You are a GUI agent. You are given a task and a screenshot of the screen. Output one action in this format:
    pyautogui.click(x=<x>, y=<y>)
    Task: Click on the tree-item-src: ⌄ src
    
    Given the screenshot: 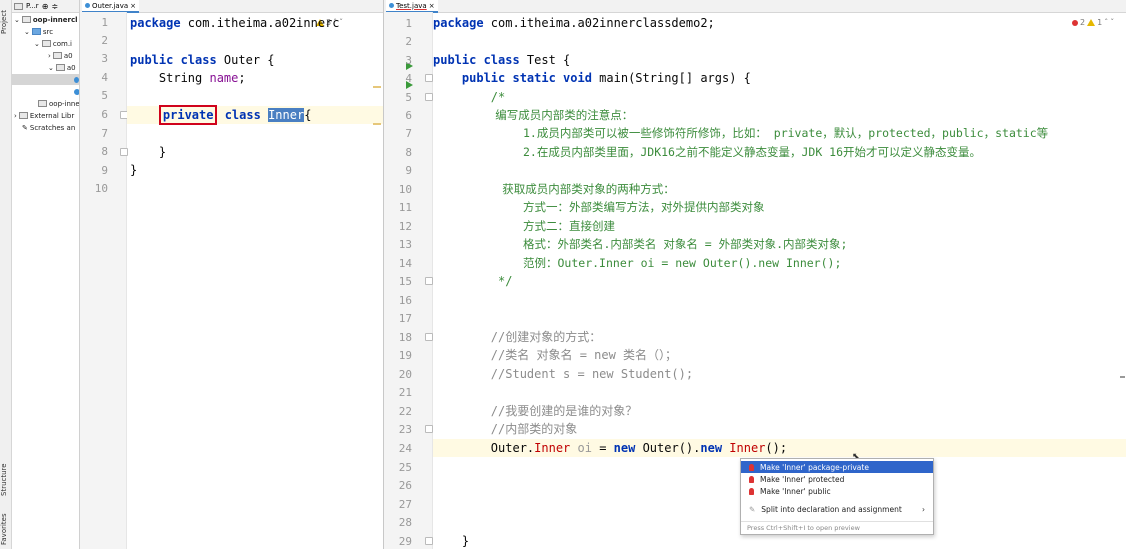 What is the action you would take?
    pyautogui.click(x=38, y=31)
    